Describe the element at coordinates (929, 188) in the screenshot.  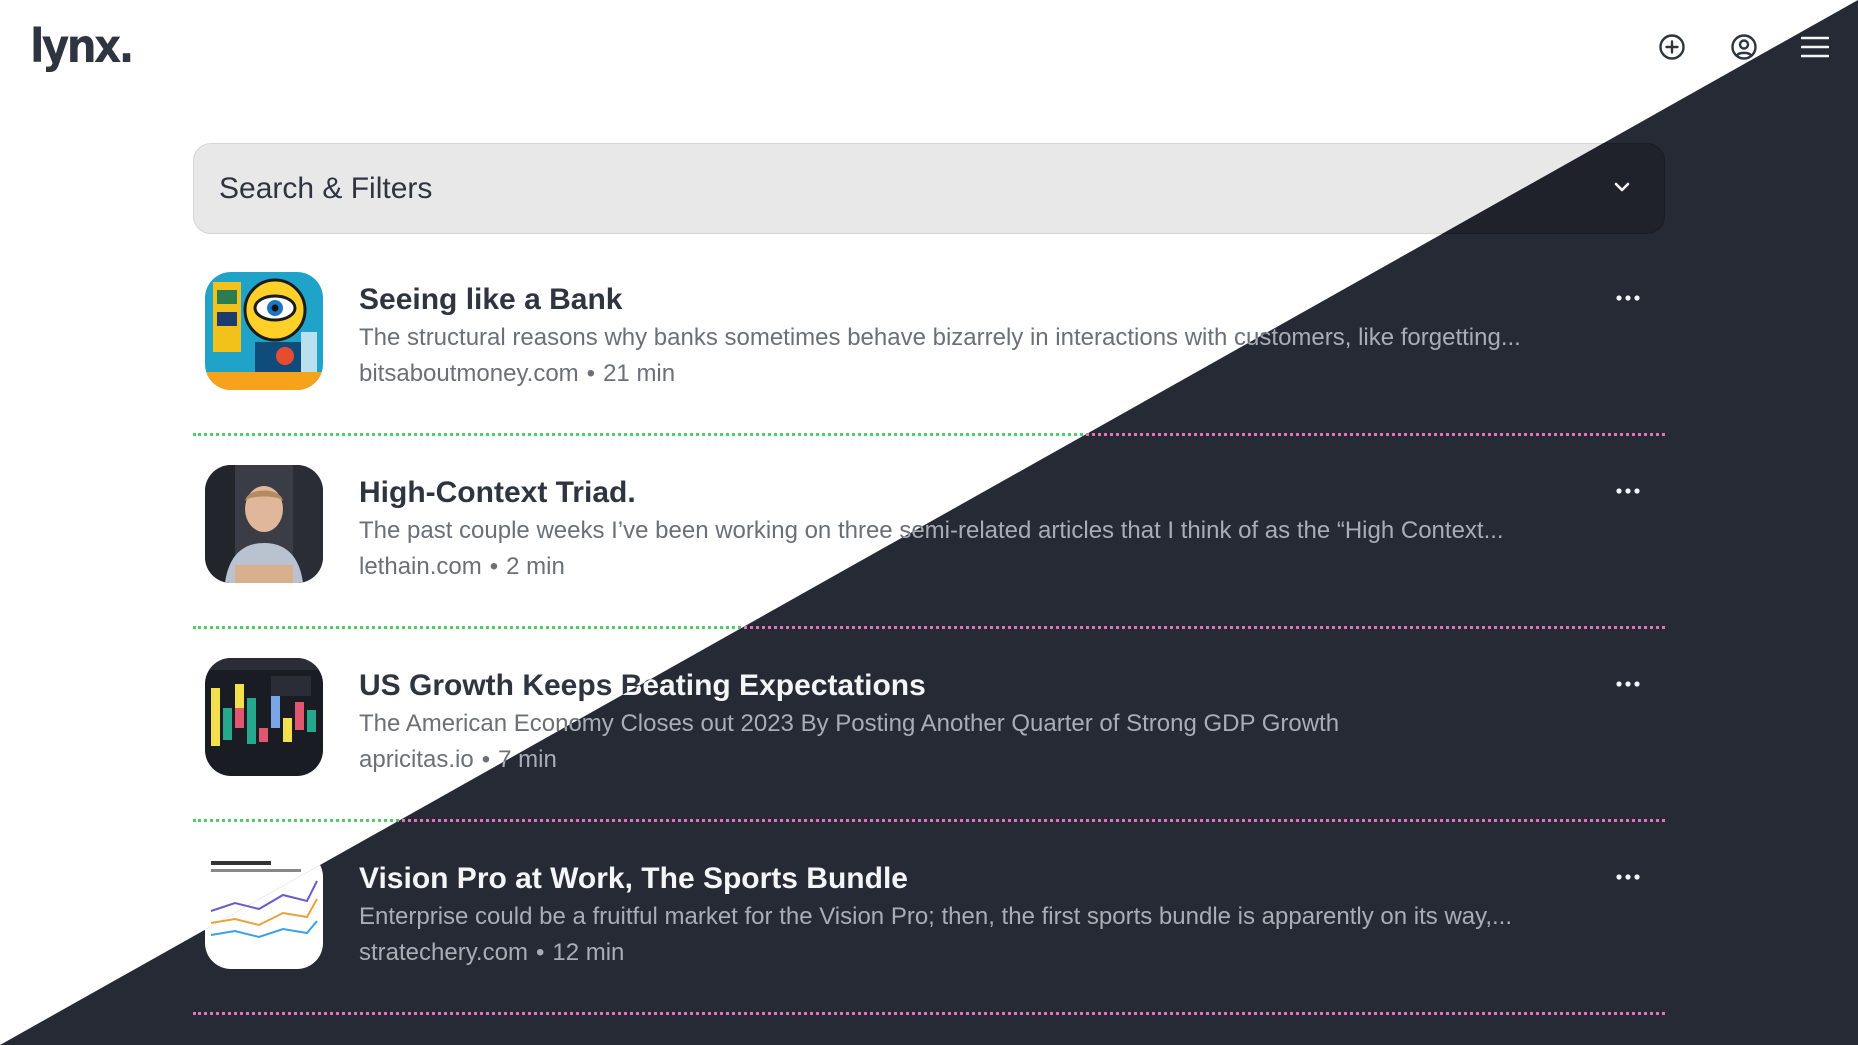
I see `search-filters-toggle: Search & Filters` at that location.